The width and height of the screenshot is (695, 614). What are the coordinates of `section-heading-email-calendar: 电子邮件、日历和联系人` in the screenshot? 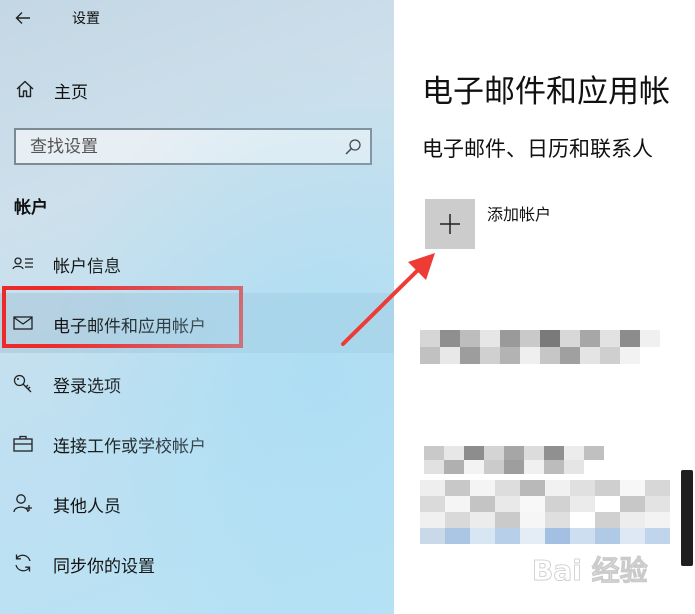 It's located at (537, 149).